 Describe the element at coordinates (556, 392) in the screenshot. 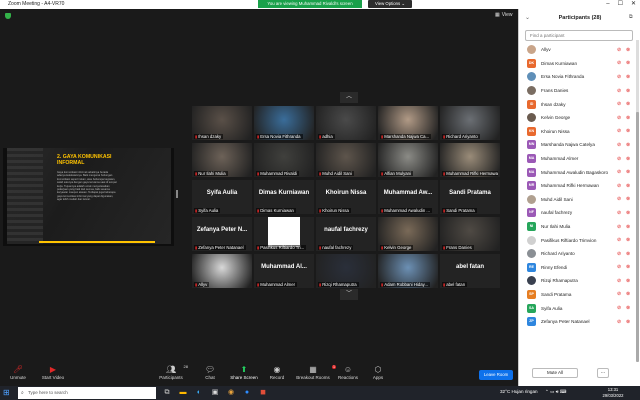

I see `system-tray: ⌃ ▭ 🔊︎ ⌨` at that location.